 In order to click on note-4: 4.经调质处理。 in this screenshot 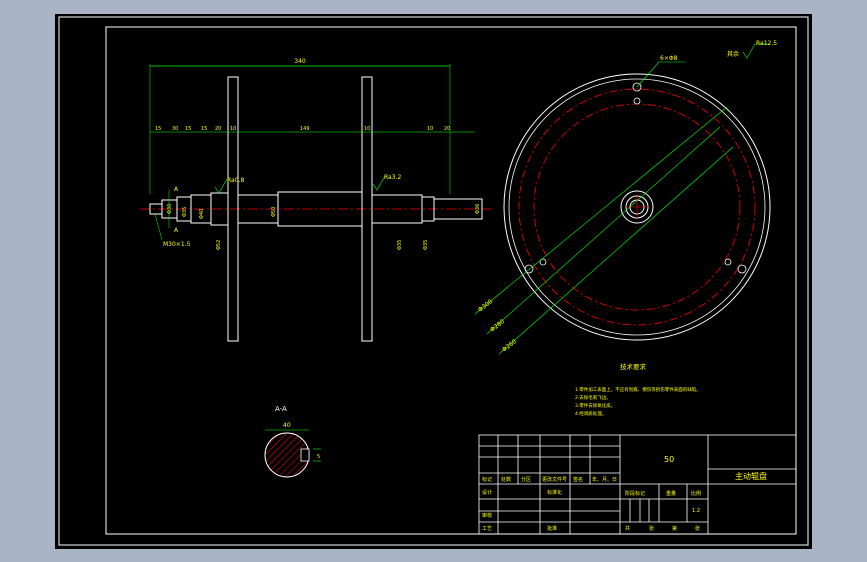, I will do `click(590, 413)`.